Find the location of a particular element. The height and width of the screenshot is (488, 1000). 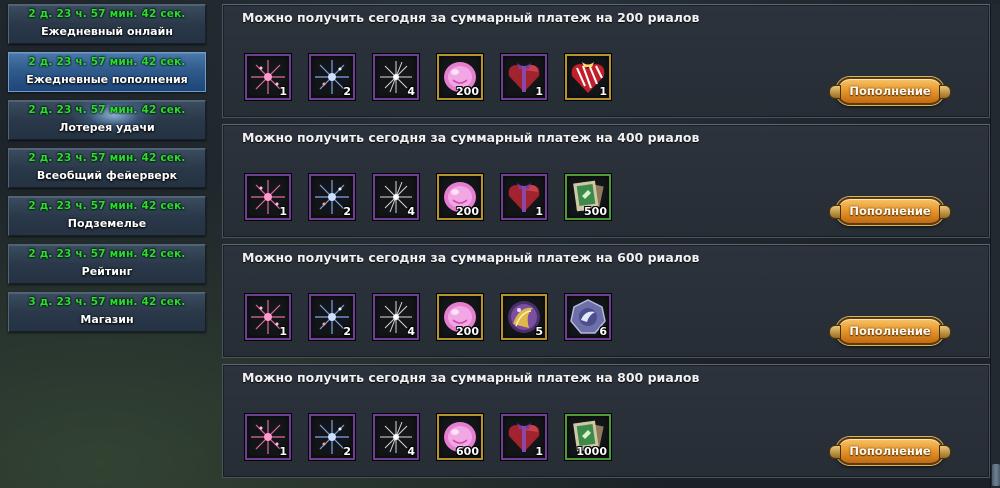

sidebar-item-label: Магазин is located at coordinates (107, 319).